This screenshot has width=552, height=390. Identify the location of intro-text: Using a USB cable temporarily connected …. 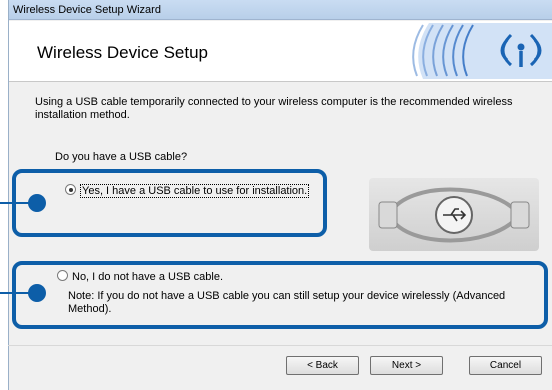
(274, 108).